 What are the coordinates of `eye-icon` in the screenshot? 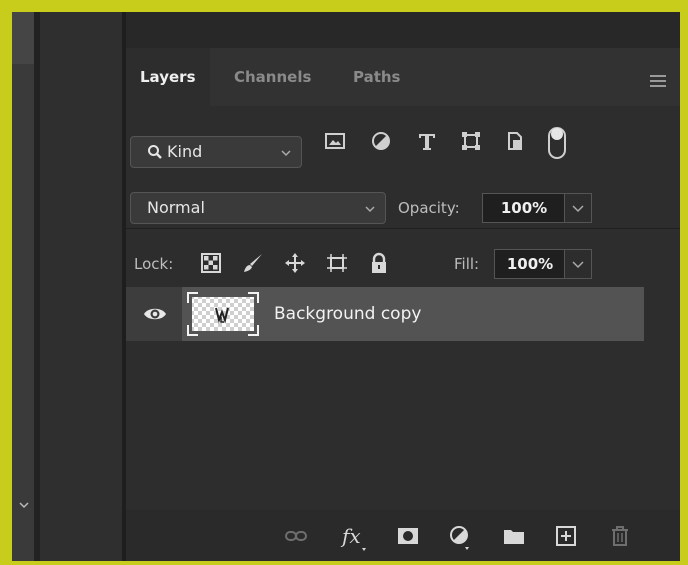 It's located at (155, 314).